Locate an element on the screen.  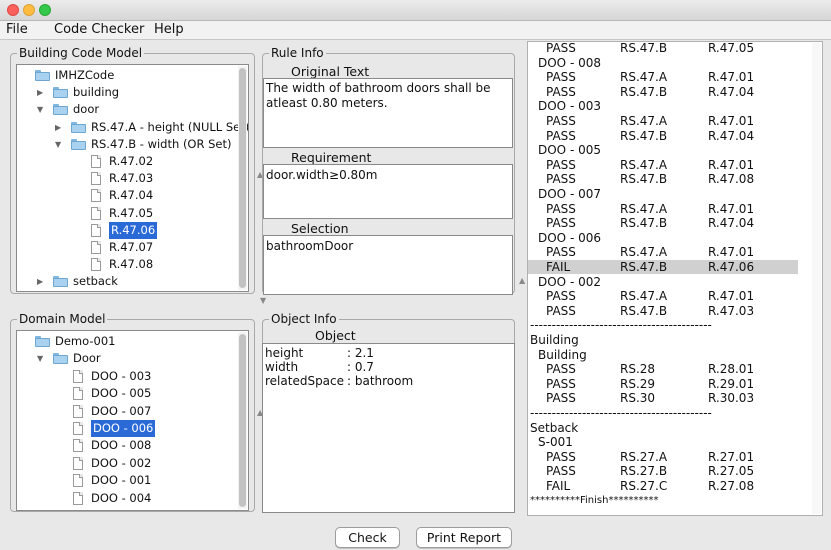
tree-item-label: building is located at coordinates (96, 92).